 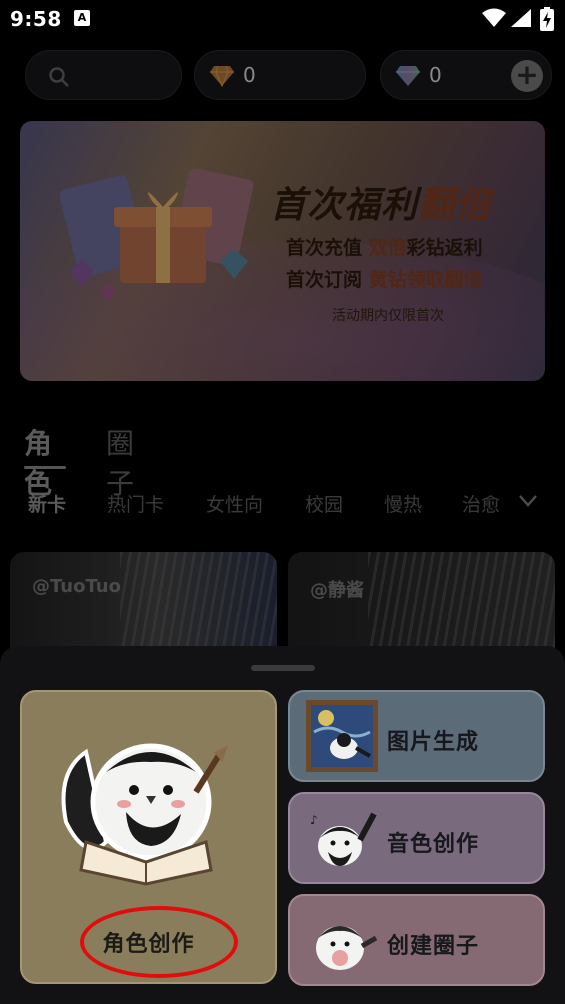 What do you see at coordinates (444, 248) in the screenshot?
I see `banner-line1-suffix: 彩钻返利` at bounding box center [444, 248].